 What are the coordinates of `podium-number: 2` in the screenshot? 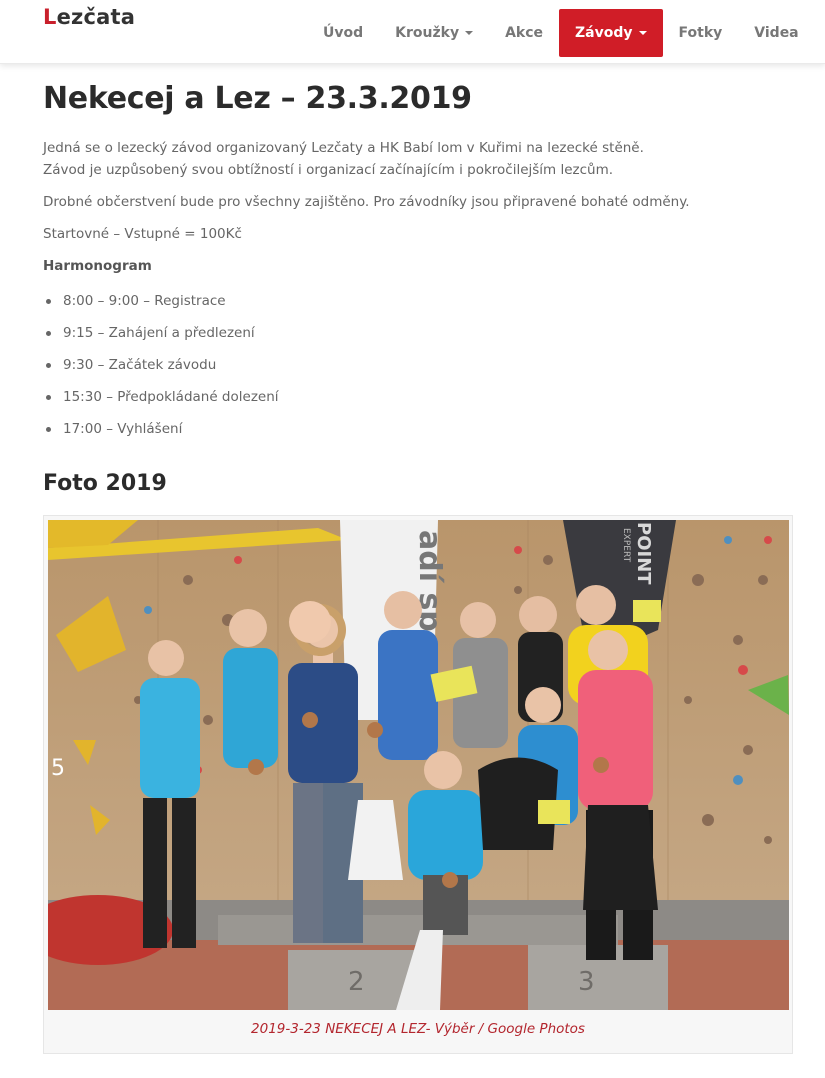 It's located at (356, 982).